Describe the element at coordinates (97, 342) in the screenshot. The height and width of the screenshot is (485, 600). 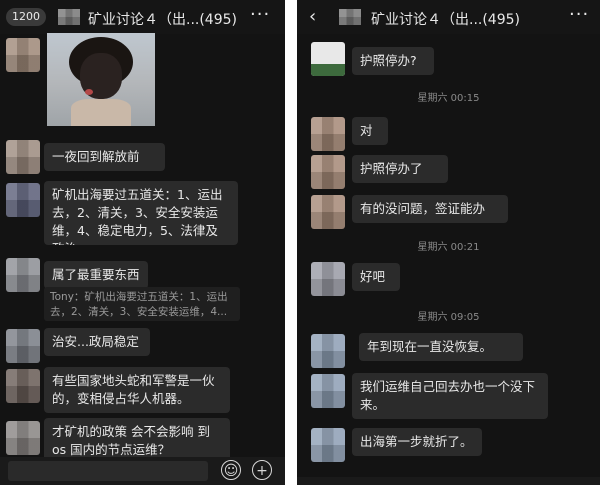
I see `message-bubble: 治安...政局稳定` at that location.